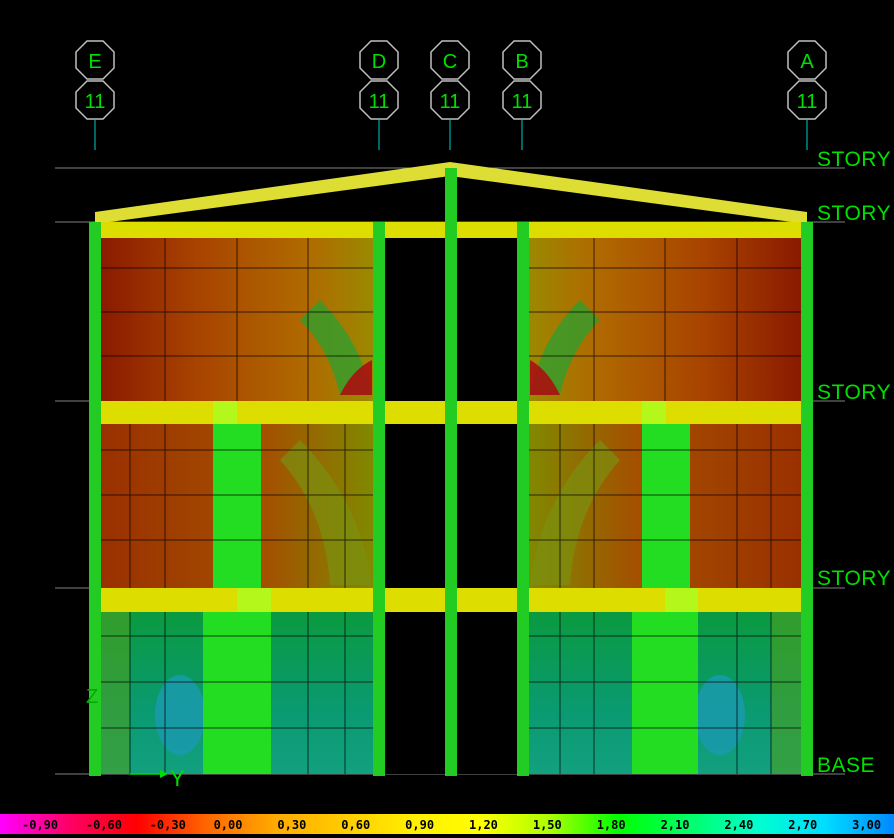 The image size is (894, 838). I want to click on grid-bubble-leaders, so click(451, 135).